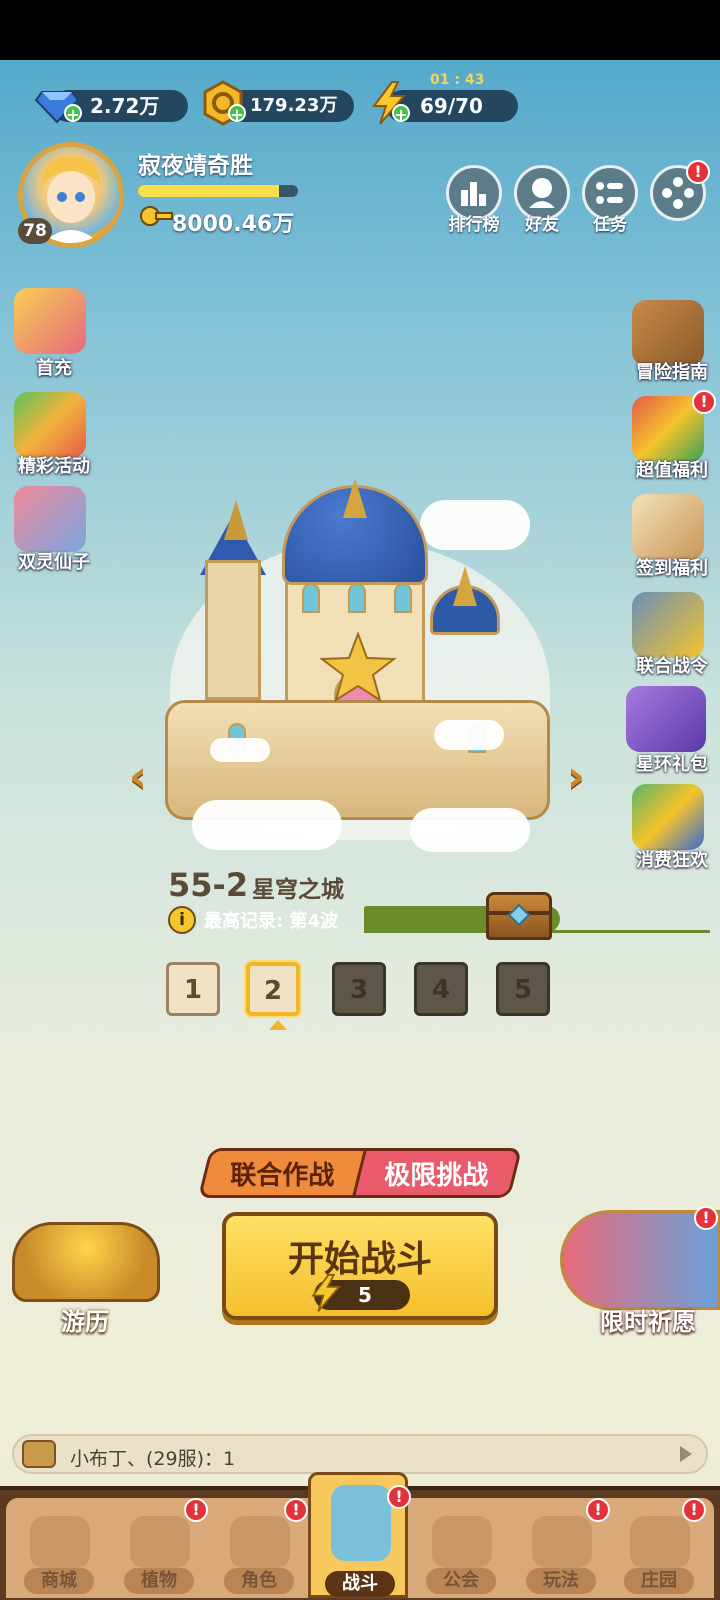  Describe the element at coordinates (358, 667) in the screenshot. I see `castle-star-emblem` at that location.